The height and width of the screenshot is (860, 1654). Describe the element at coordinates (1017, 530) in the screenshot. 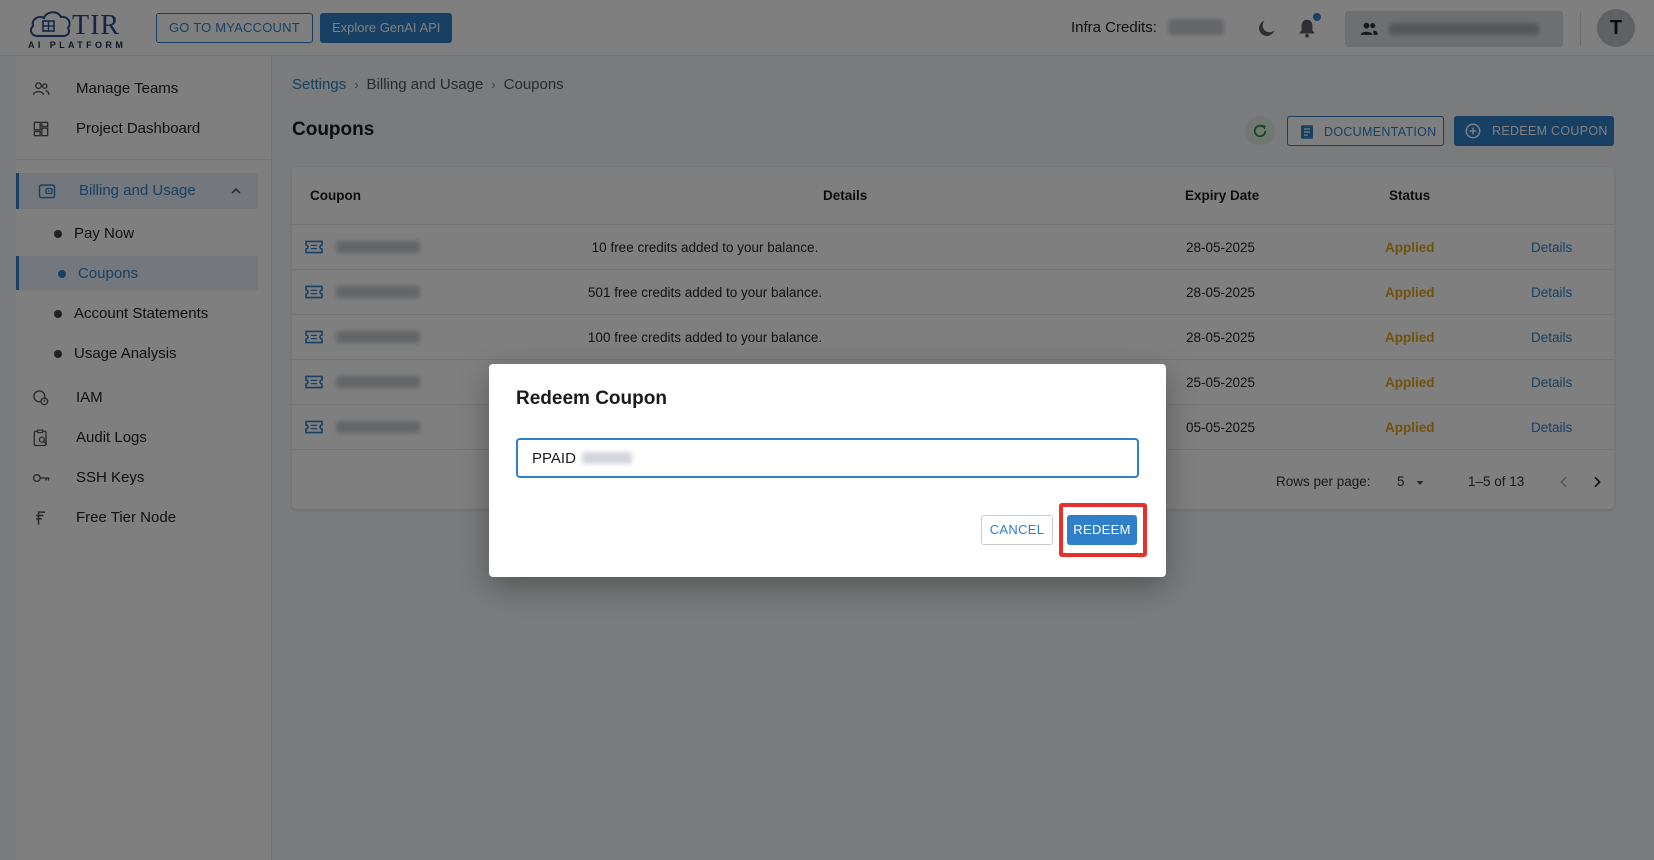

I see `cancel-button: CANCEL` at that location.